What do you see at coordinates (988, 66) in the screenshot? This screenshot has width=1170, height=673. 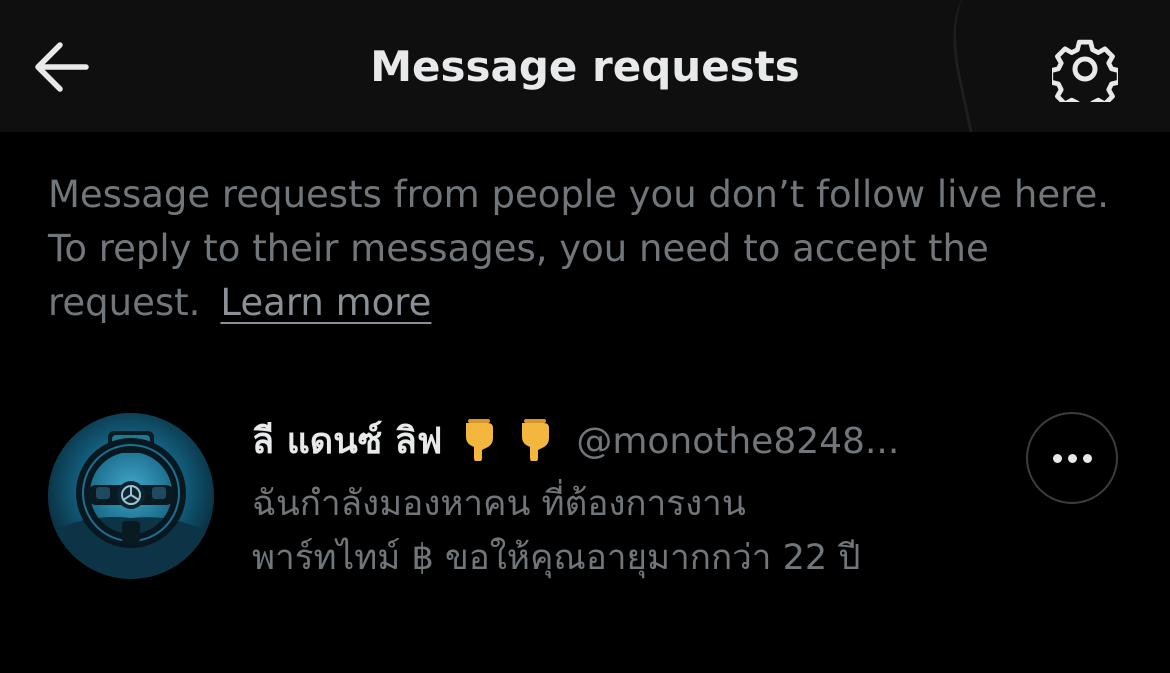 I see `screen-crease` at bounding box center [988, 66].